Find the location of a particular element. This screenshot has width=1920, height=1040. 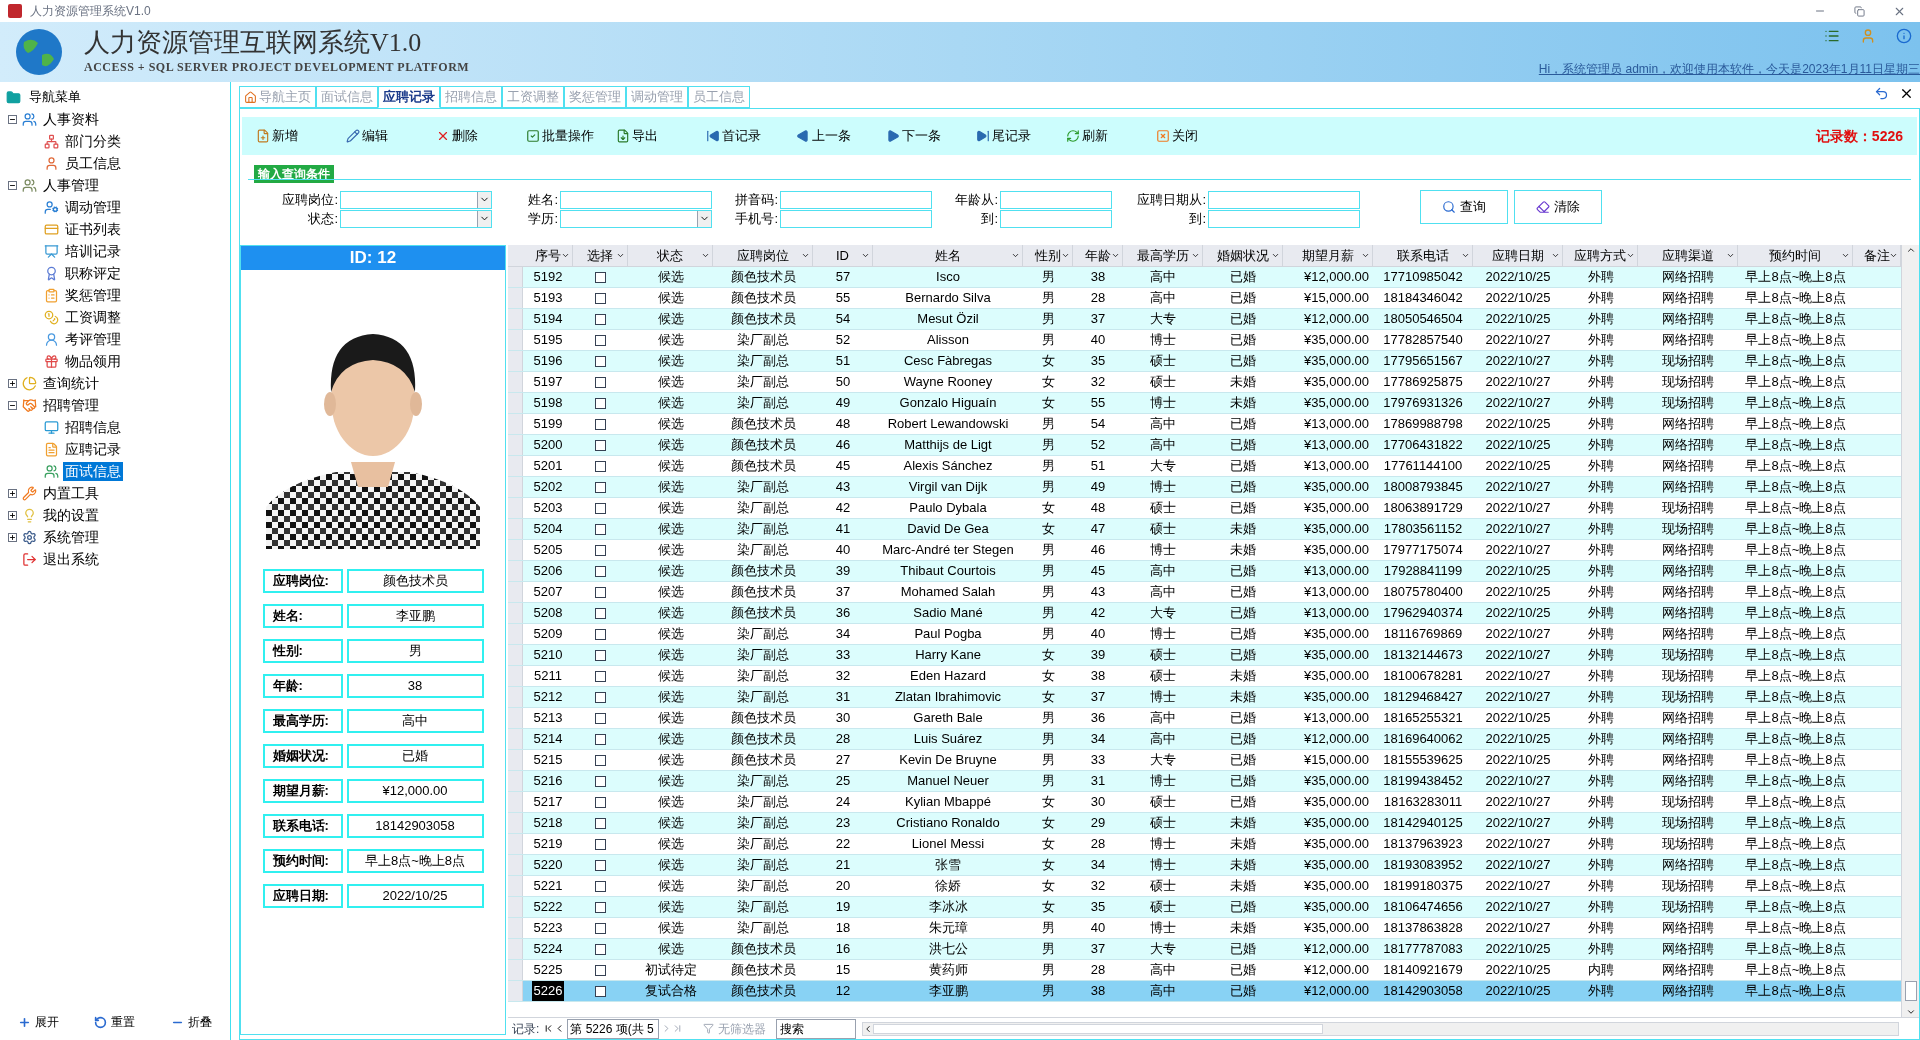

query-button: 查询 is located at coordinates (1464, 207).